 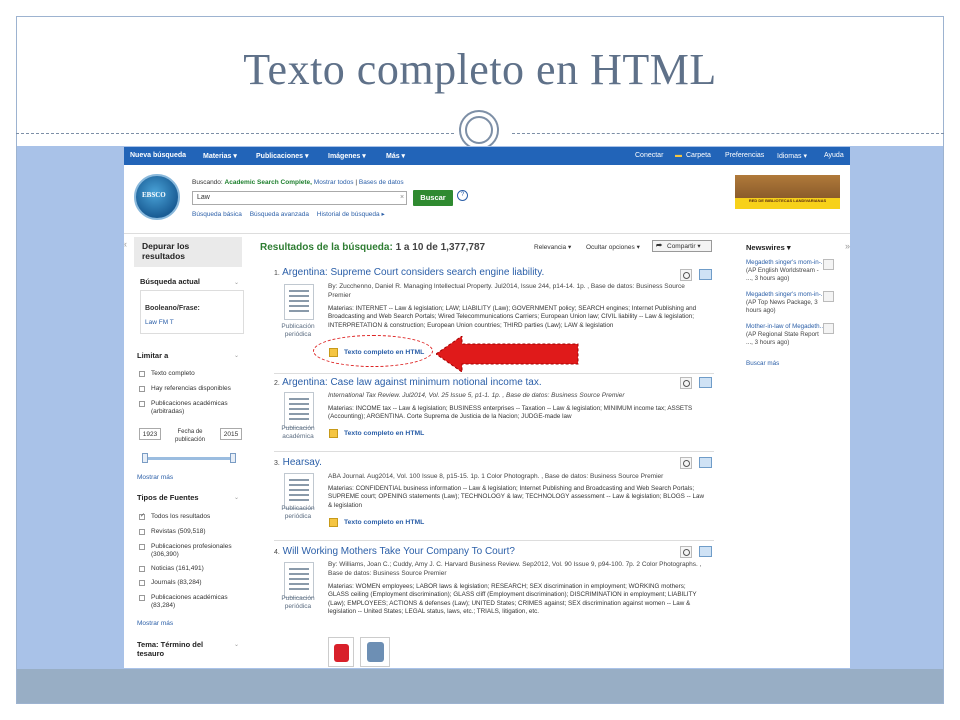 What do you see at coordinates (649, 155) in the screenshot?
I see `nav-sign-in: Conectar` at bounding box center [649, 155].